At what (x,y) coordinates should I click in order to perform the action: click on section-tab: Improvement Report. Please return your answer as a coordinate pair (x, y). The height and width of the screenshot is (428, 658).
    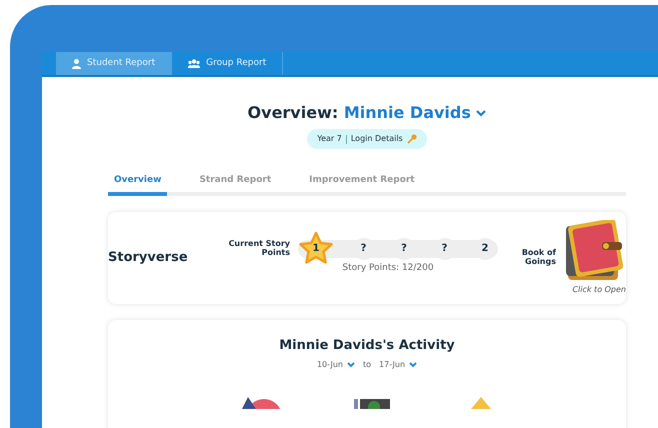
    Looking at the image, I should click on (362, 184).